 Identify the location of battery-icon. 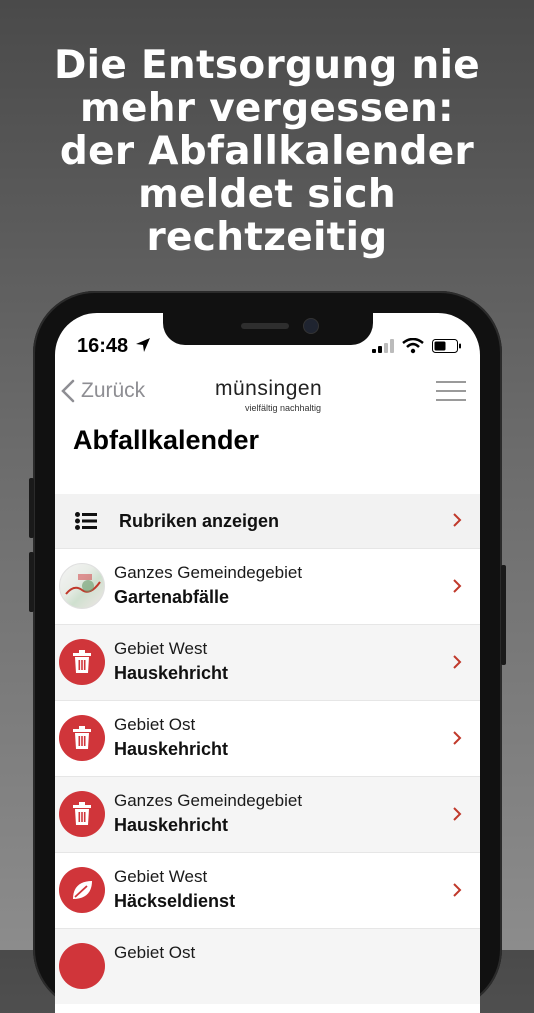
(447, 348).